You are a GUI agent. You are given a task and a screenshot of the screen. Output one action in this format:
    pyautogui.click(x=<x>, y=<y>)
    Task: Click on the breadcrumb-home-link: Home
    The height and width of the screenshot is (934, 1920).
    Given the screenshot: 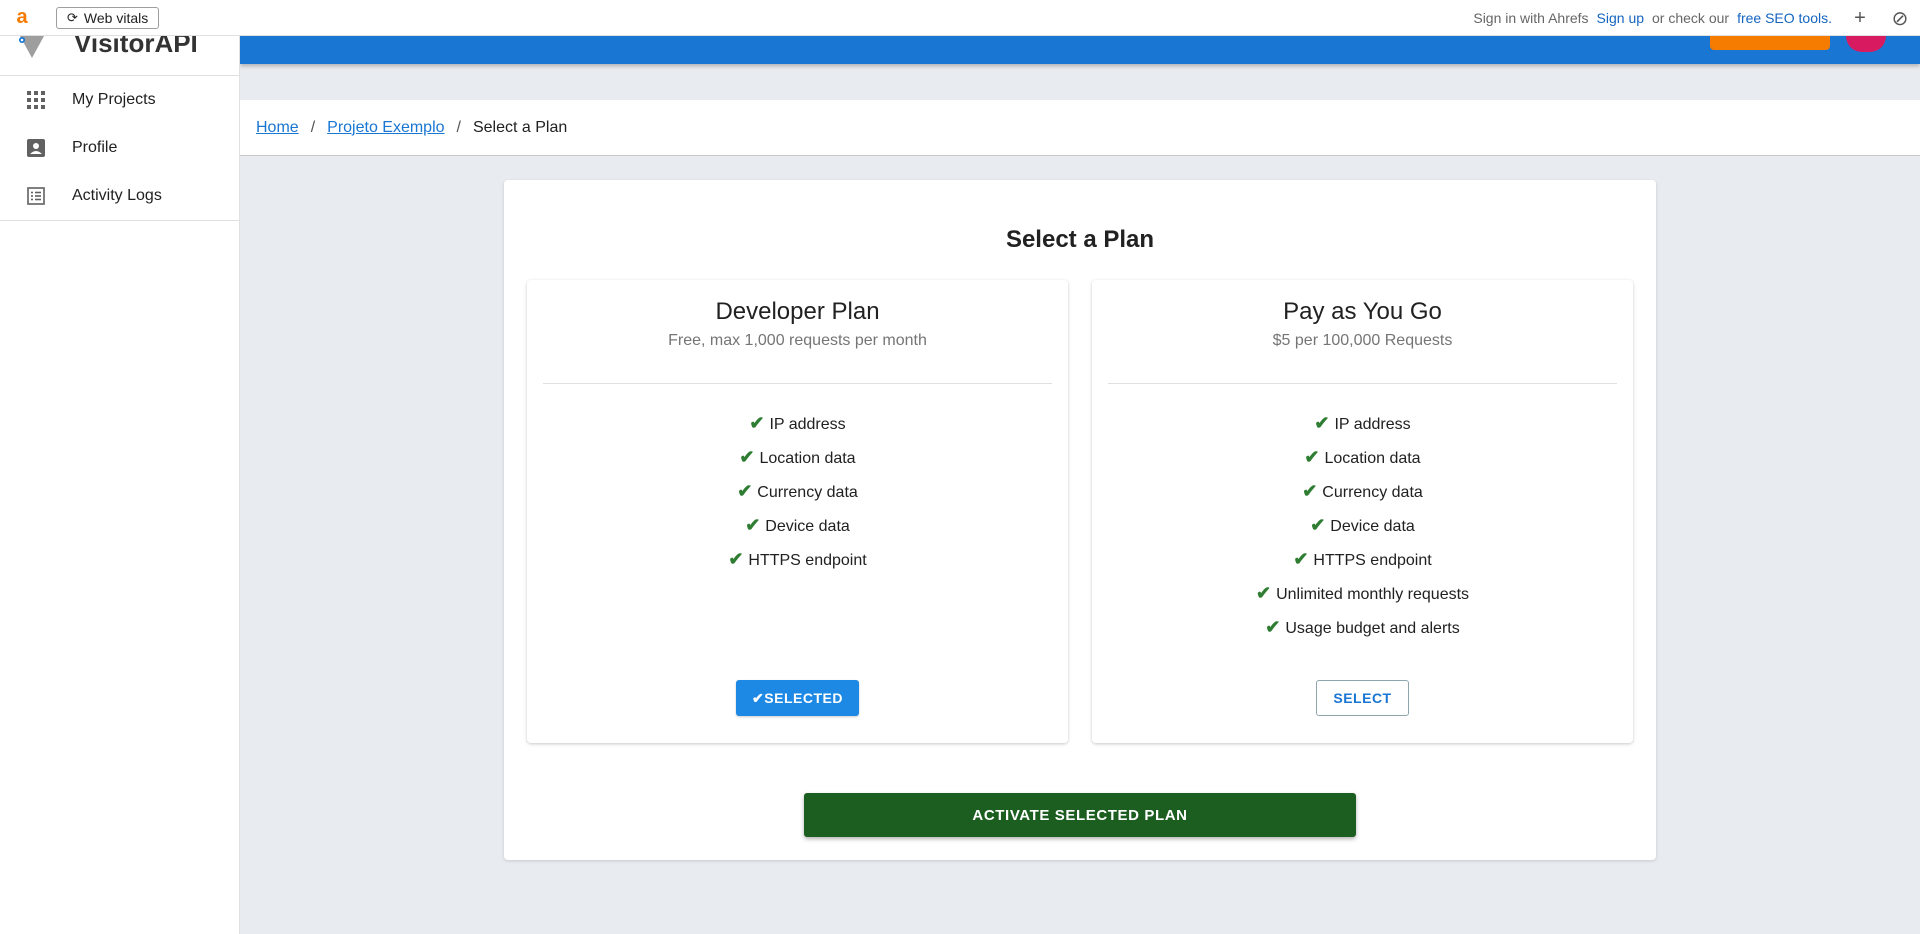 What is the action you would take?
    pyautogui.click(x=277, y=128)
    